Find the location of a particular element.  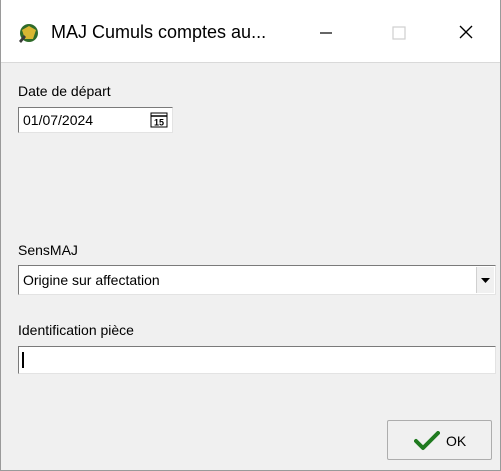

svg-text: 15 is located at coordinates (159, 123).